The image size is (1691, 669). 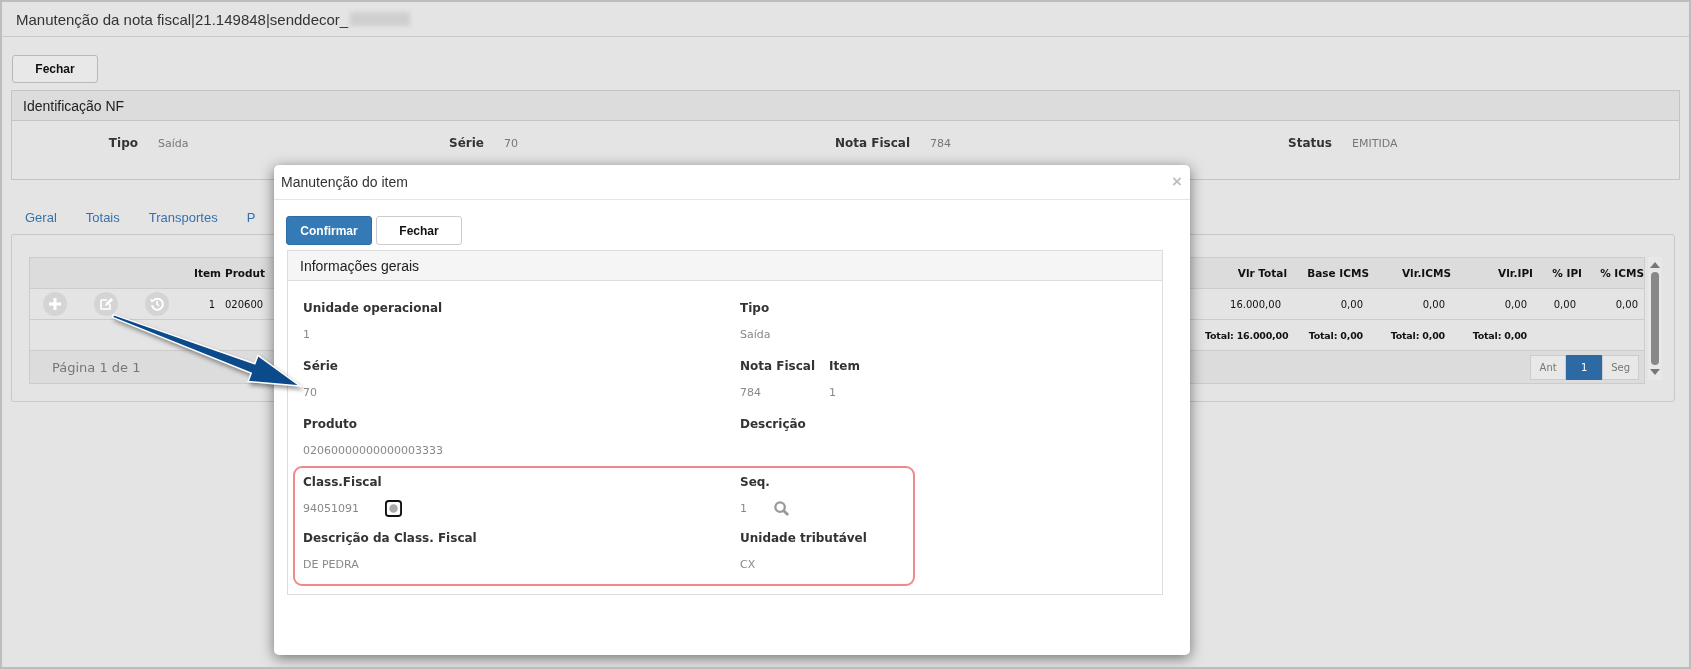 I want to click on page-button: 1, so click(x=1584, y=367).